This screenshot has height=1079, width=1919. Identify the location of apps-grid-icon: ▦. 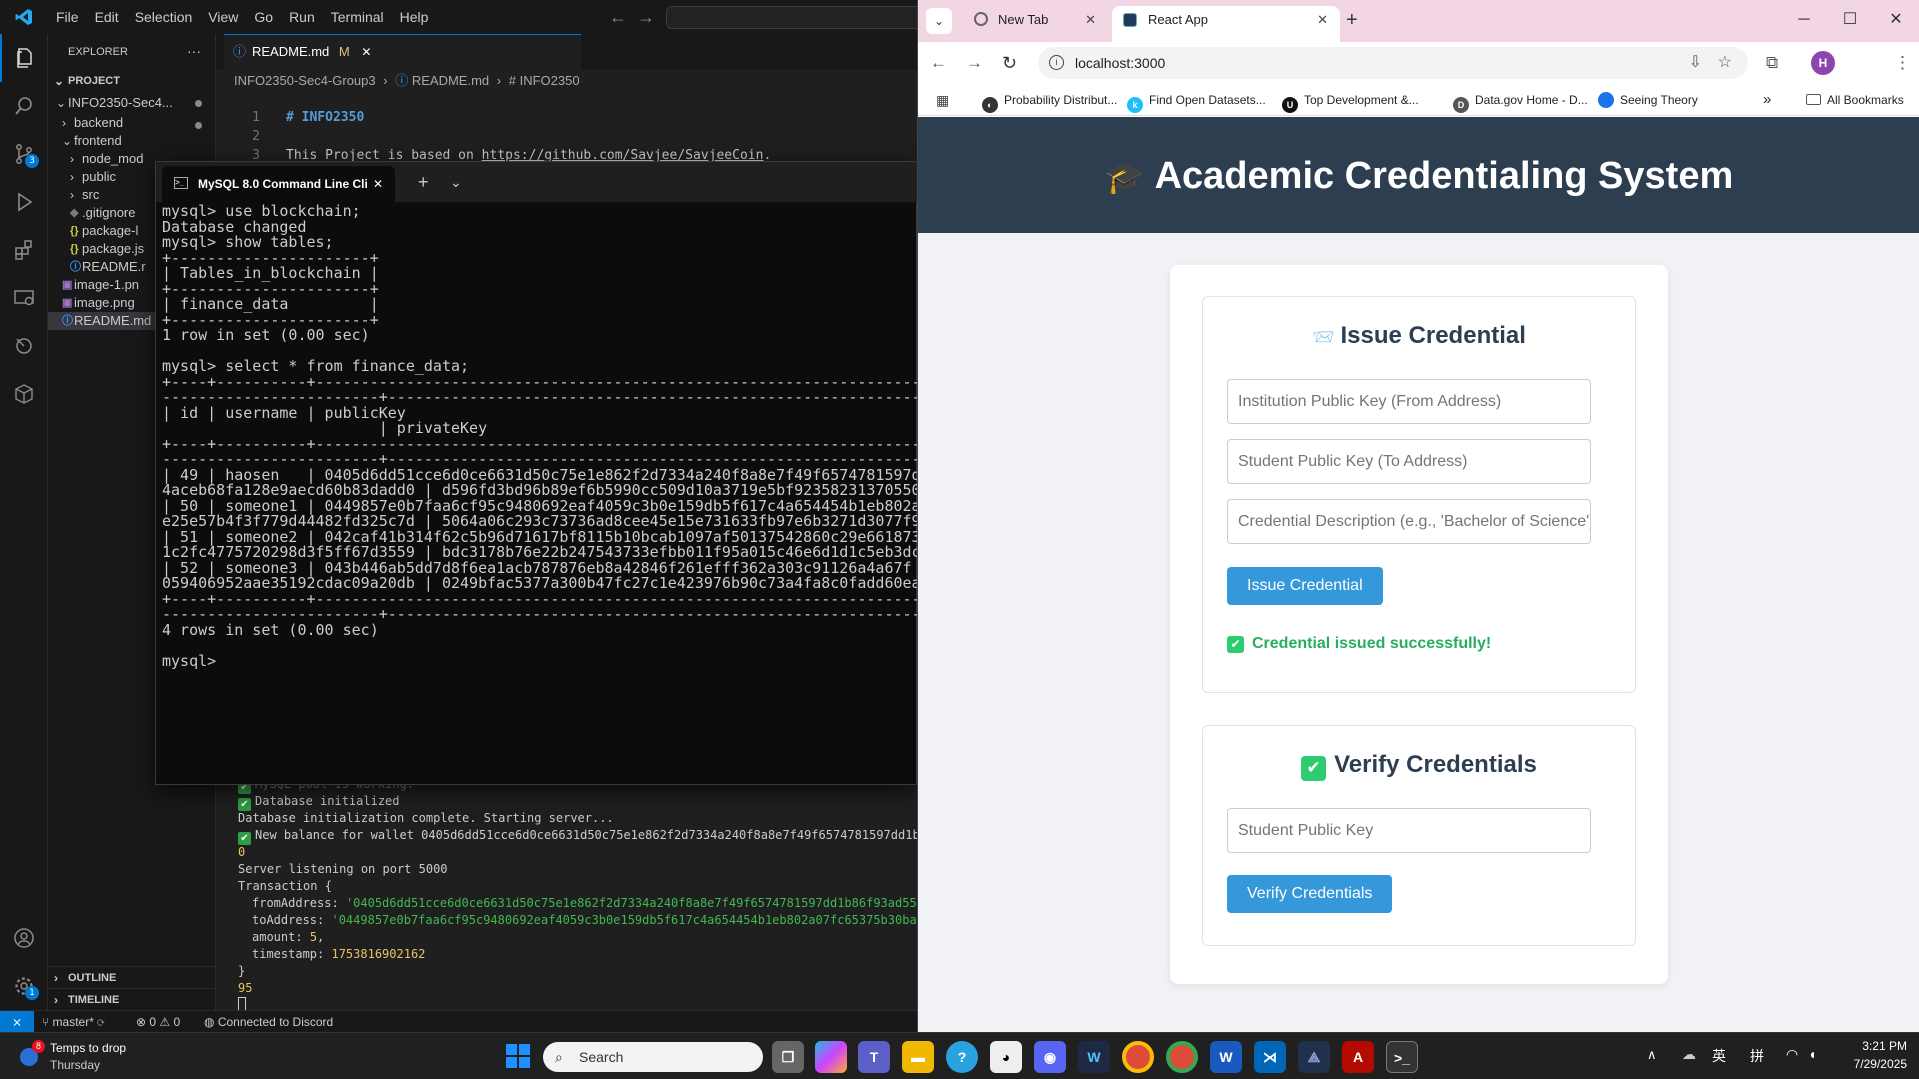
(942, 100).